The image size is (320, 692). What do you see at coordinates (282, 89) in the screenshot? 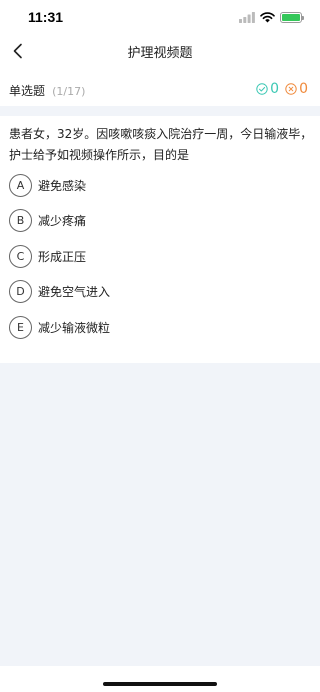
I see `score-panel: 0 0` at bounding box center [282, 89].